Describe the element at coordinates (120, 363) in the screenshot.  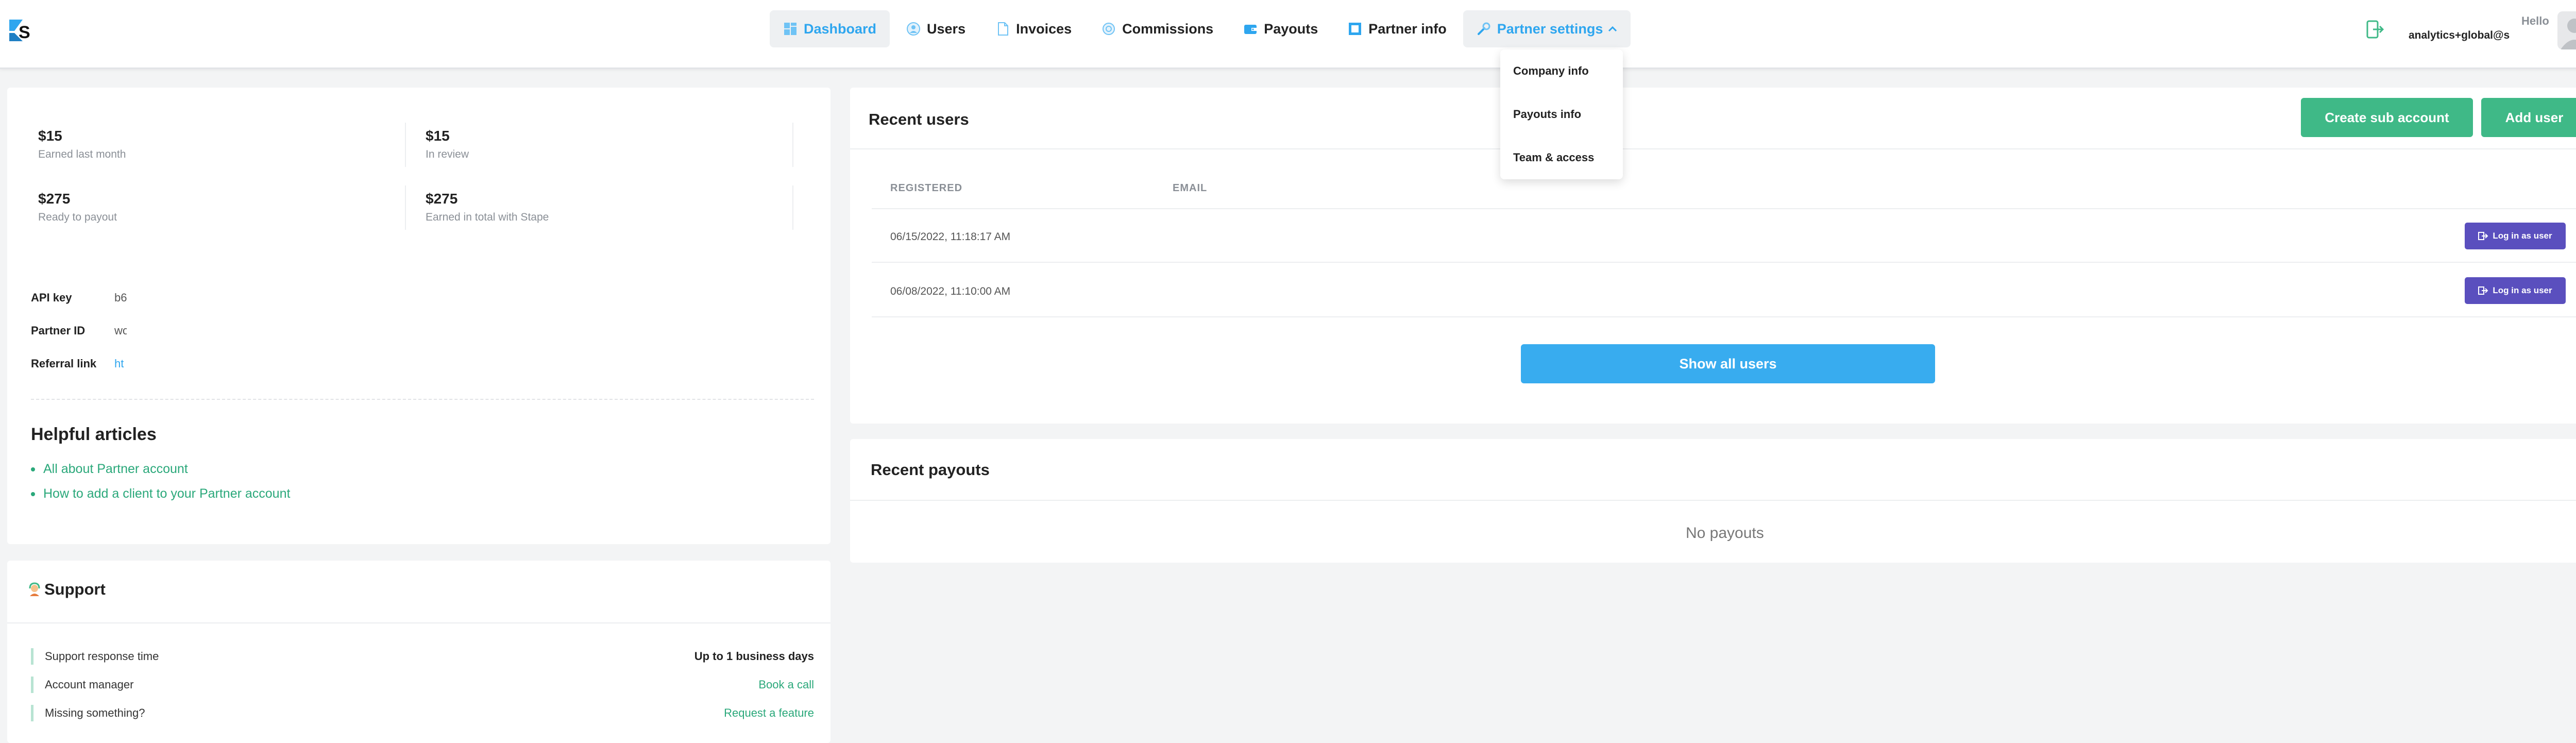
I see `referral-link-value: ht` at that location.